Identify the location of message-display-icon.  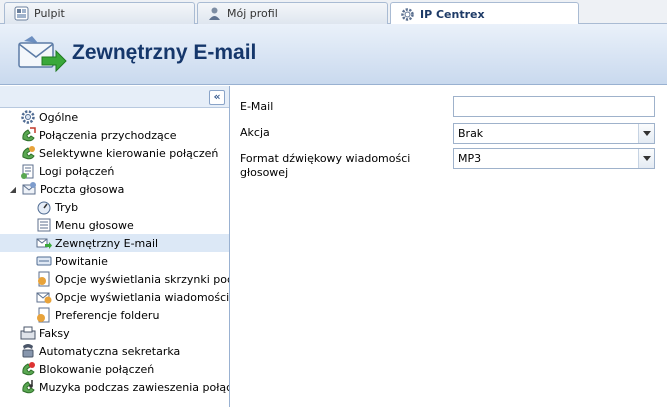
(44, 297).